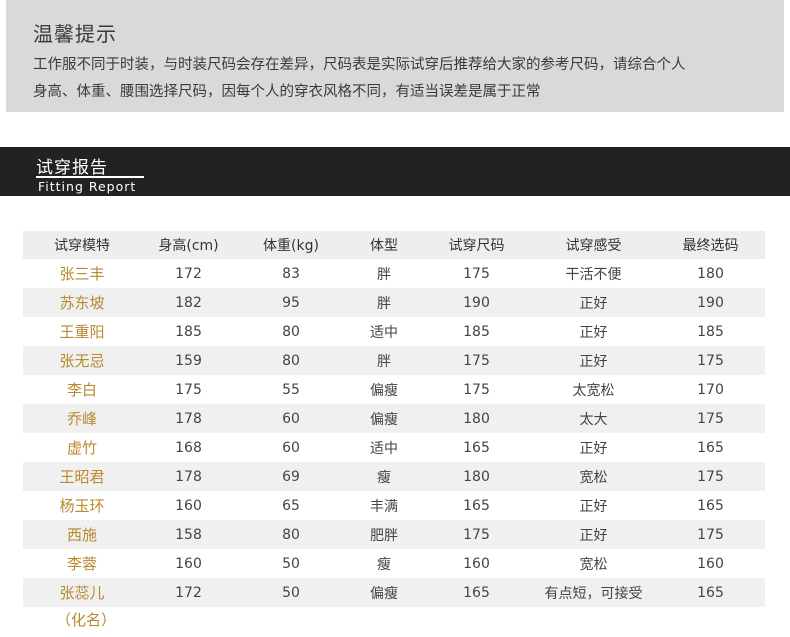 The image size is (790, 637). Describe the element at coordinates (593, 419) in the screenshot. I see `table-cell: 太大` at that location.